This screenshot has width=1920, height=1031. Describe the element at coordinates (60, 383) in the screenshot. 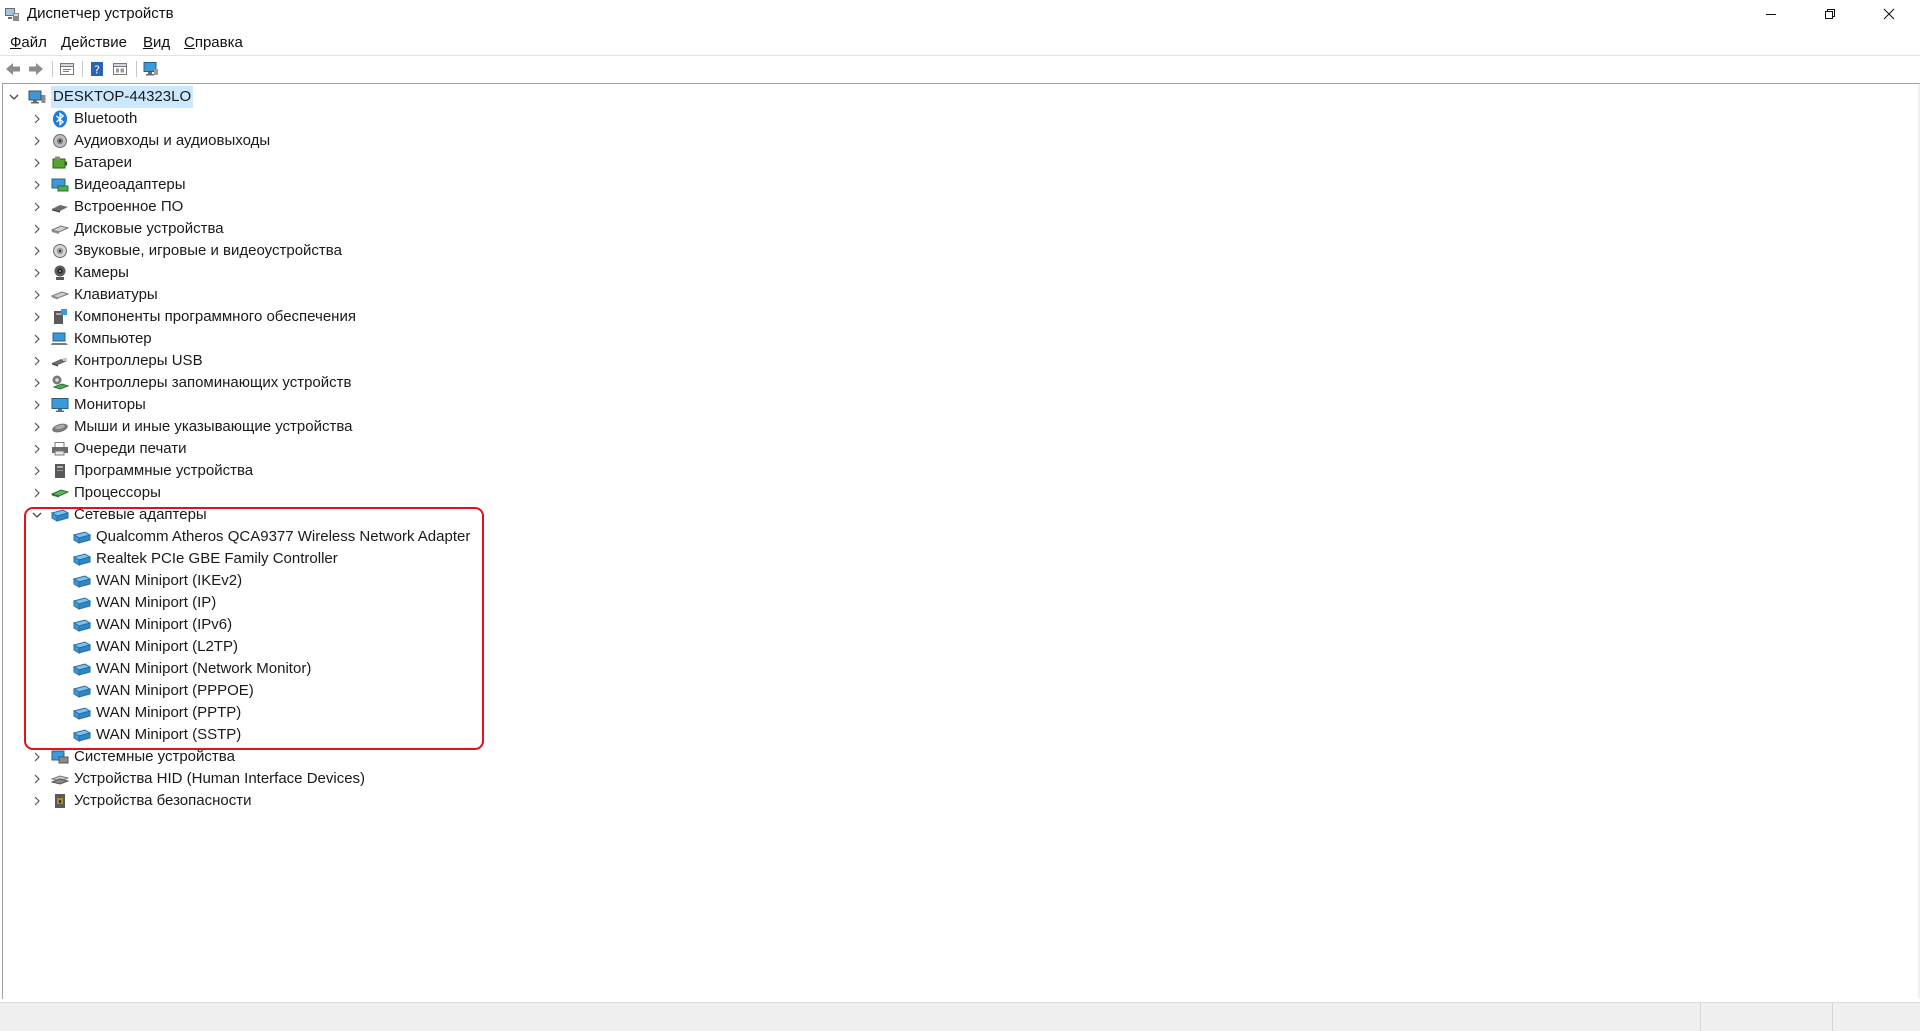

I see `storage-controller-icon` at that location.